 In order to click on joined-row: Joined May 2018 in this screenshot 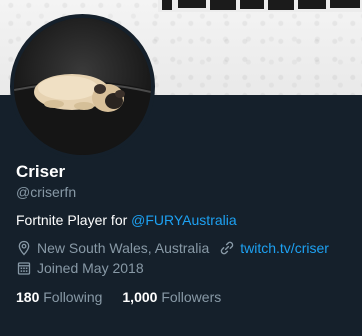, I will do `click(80, 268)`.